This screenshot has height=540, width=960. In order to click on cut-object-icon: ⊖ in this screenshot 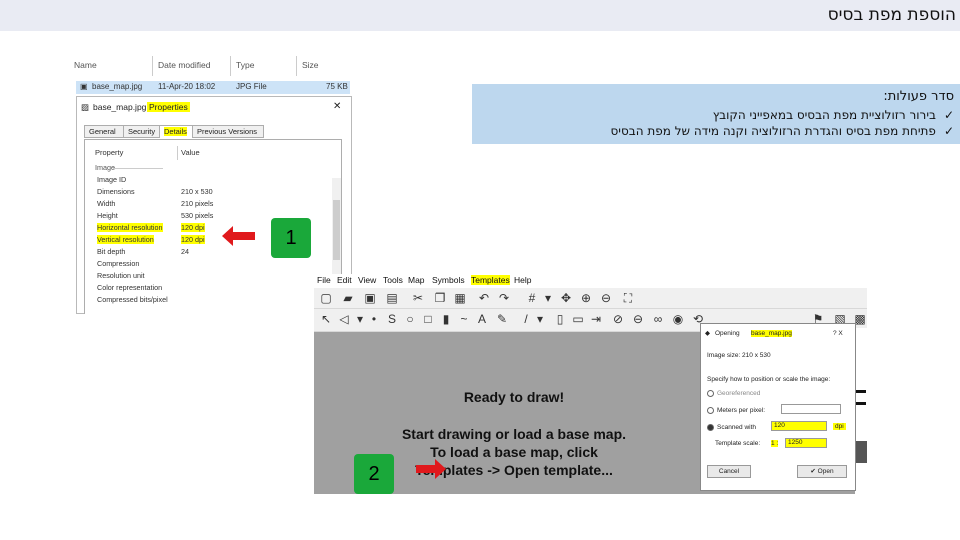, I will do `click(638, 319)`.